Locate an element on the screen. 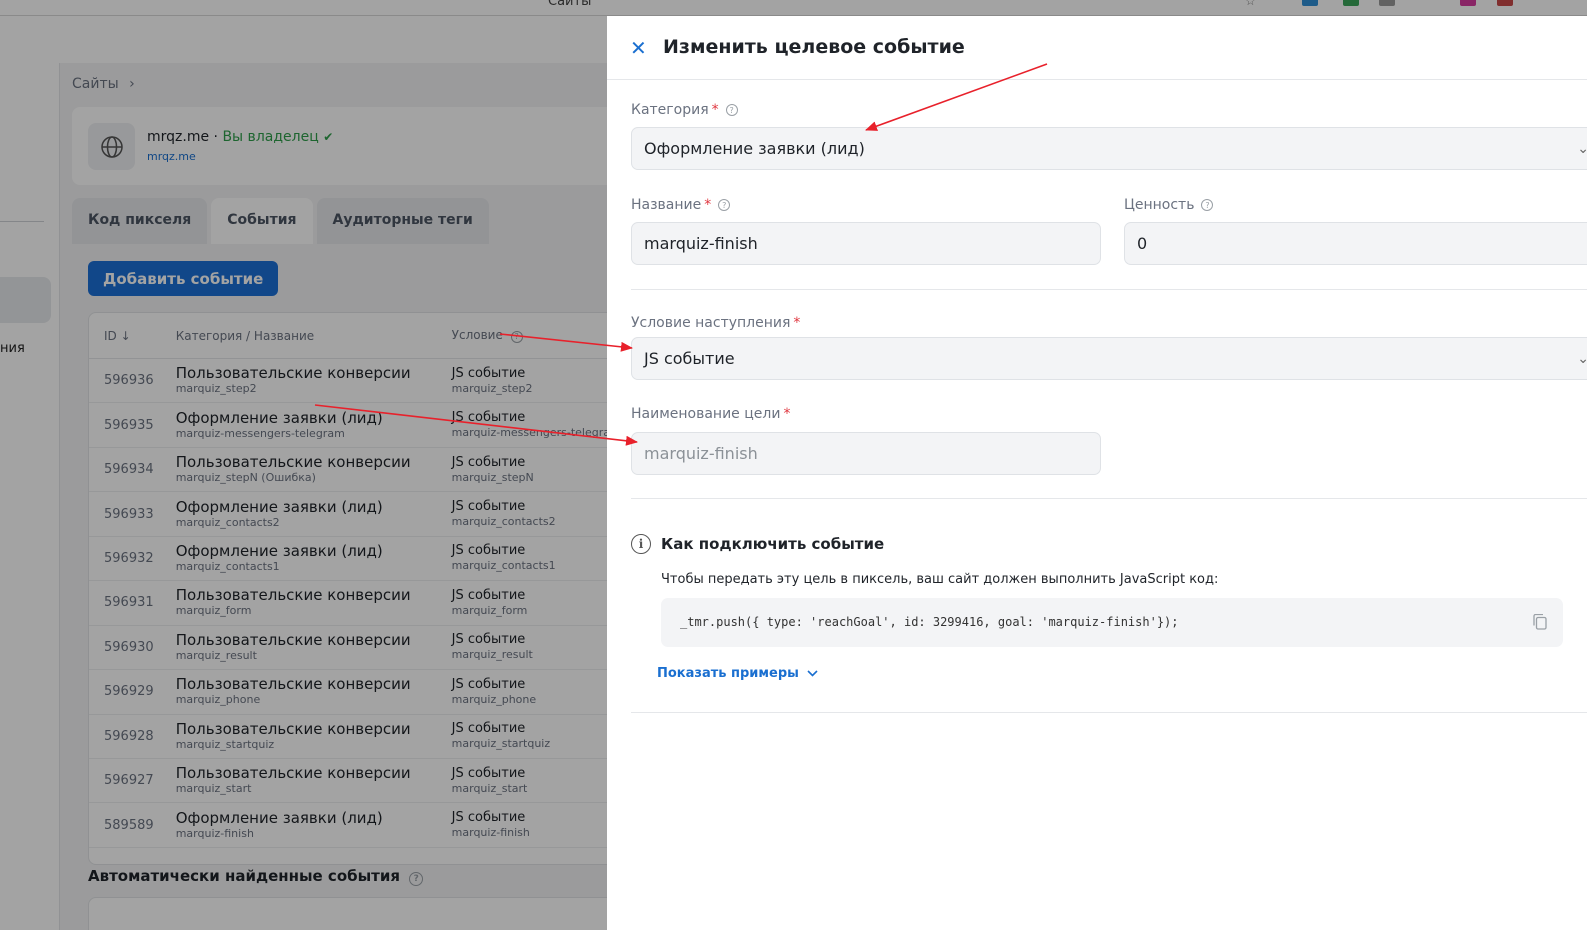 The image size is (1587, 930). name-label: Название *? is located at coordinates (681, 205).